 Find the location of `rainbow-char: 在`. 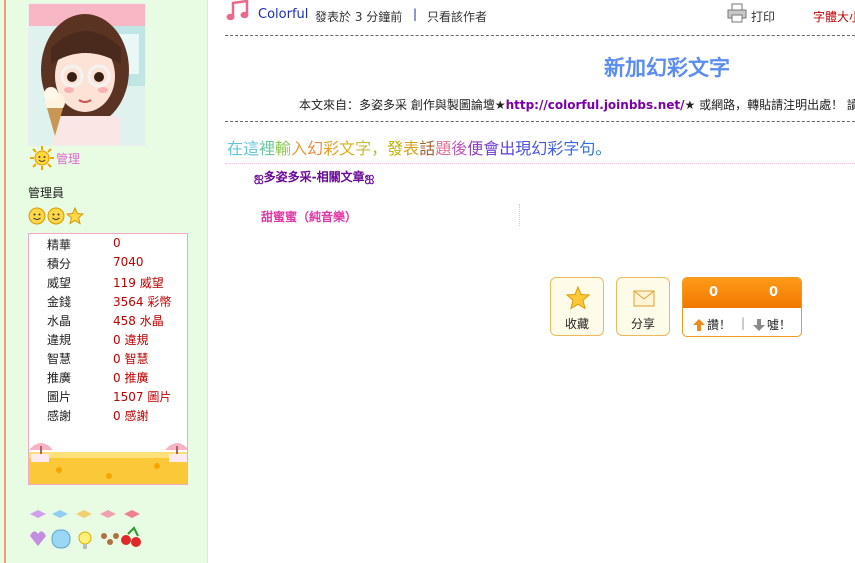

rainbow-char: 在 is located at coordinates (235, 148).